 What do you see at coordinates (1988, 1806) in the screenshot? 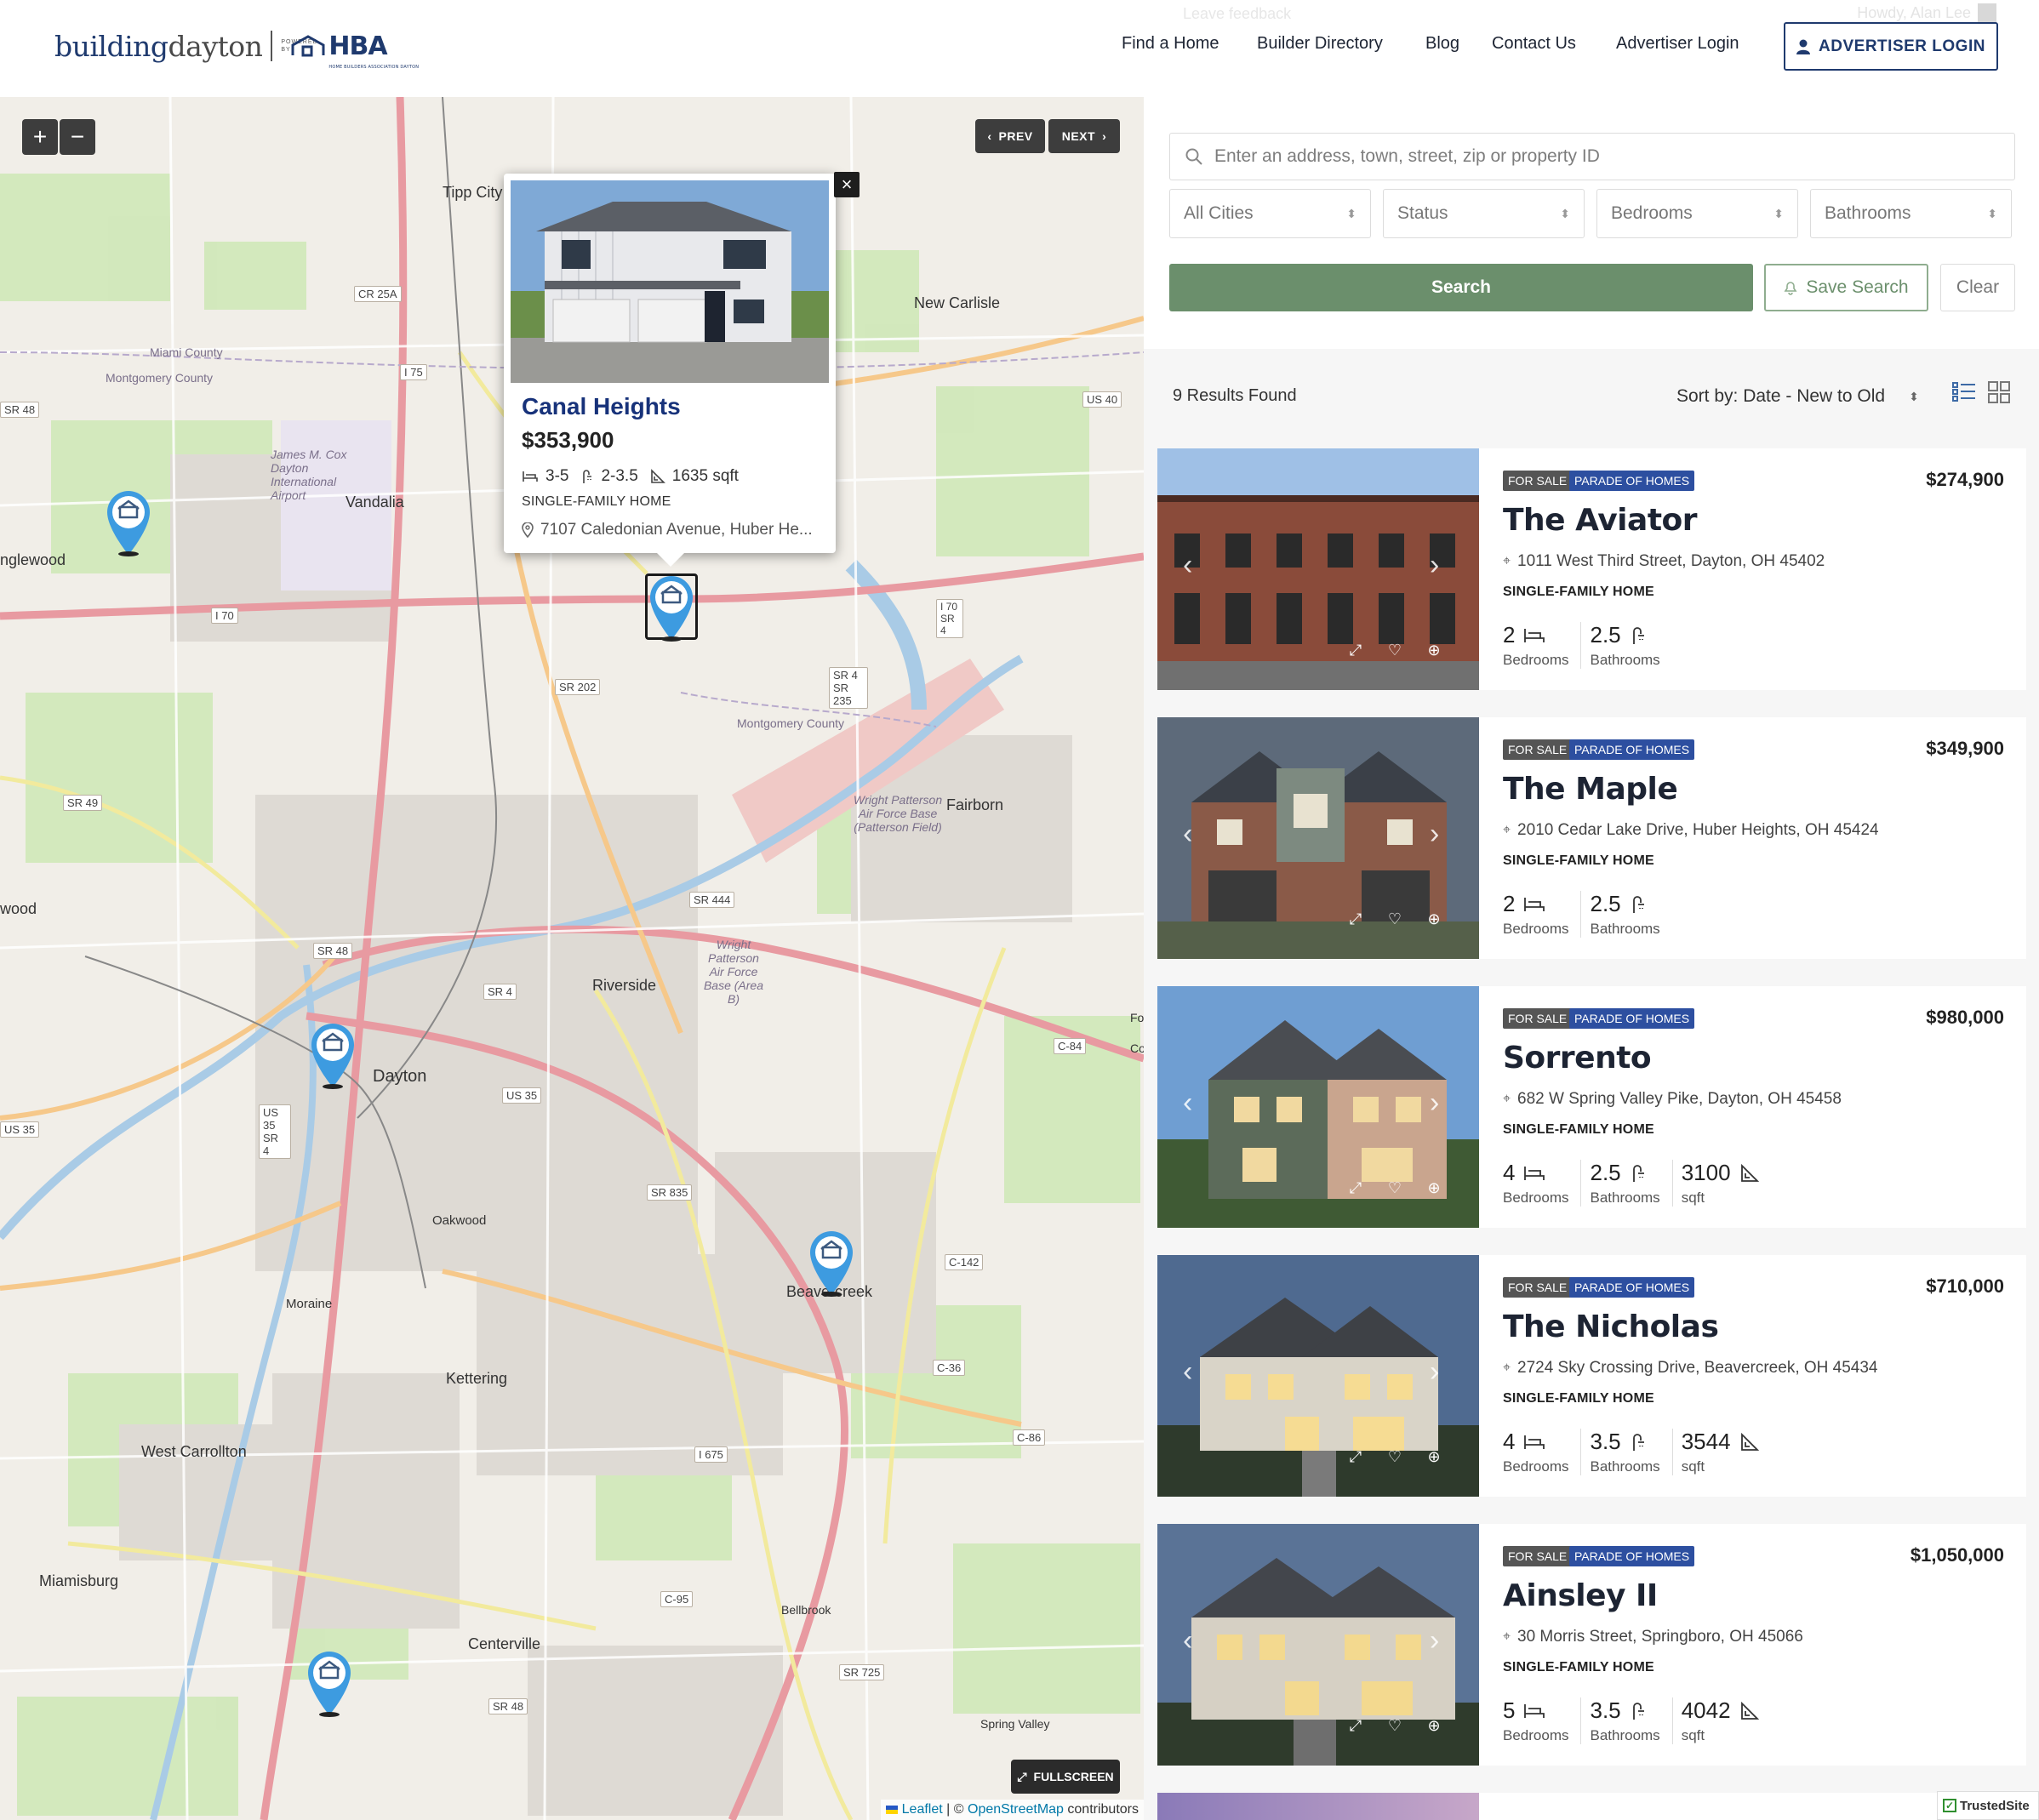
I see `trustedsite-badge: ✓ TrustedSite` at bounding box center [1988, 1806].